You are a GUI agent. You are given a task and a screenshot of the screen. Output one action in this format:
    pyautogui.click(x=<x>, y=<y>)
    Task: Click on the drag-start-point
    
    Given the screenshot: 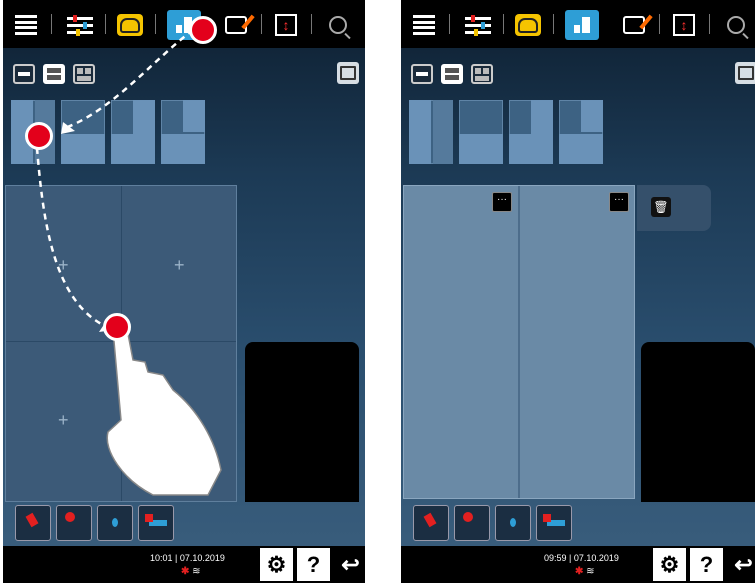 What is the action you would take?
    pyautogui.click(x=203, y=30)
    